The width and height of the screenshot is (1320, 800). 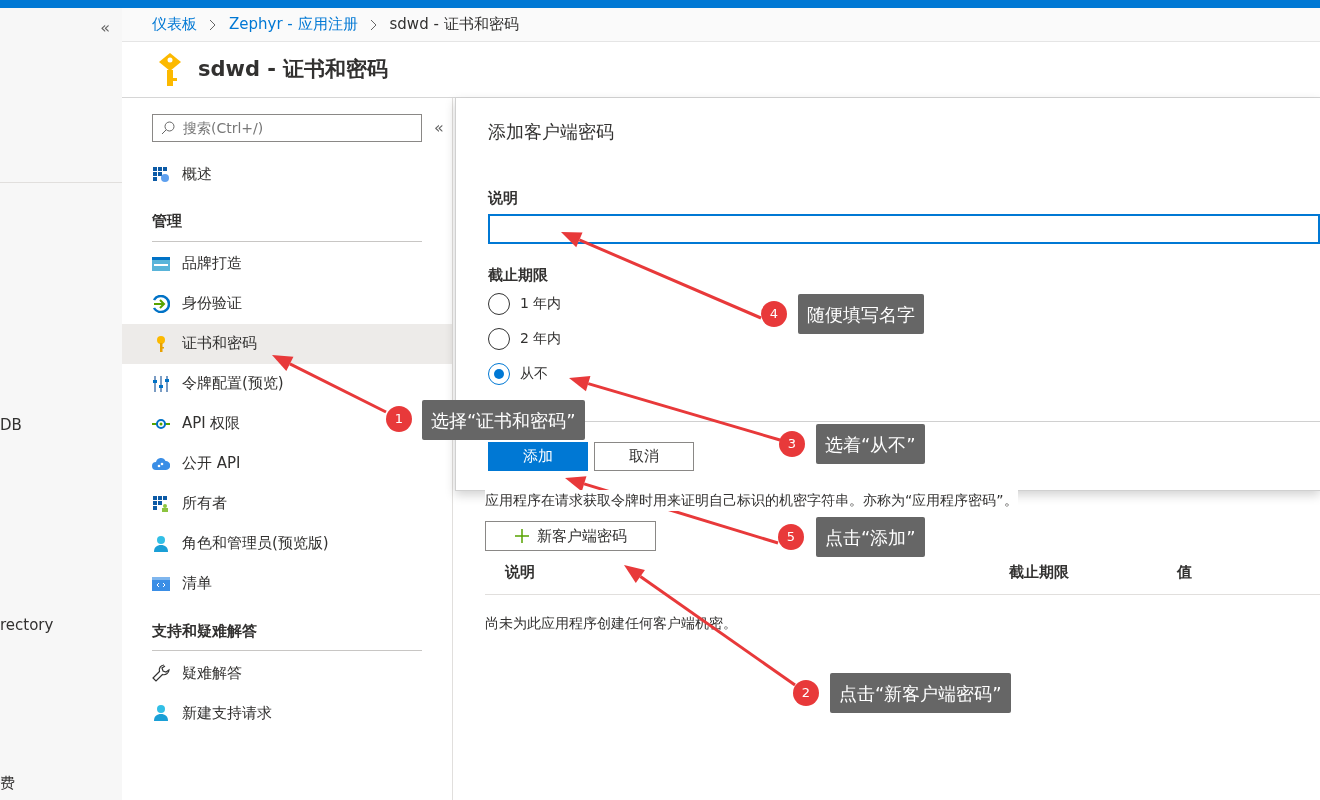 What do you see at coordinates (519, 573) in the screenshot?
I see `column-header: 说明` at bounding box center [519, 573].